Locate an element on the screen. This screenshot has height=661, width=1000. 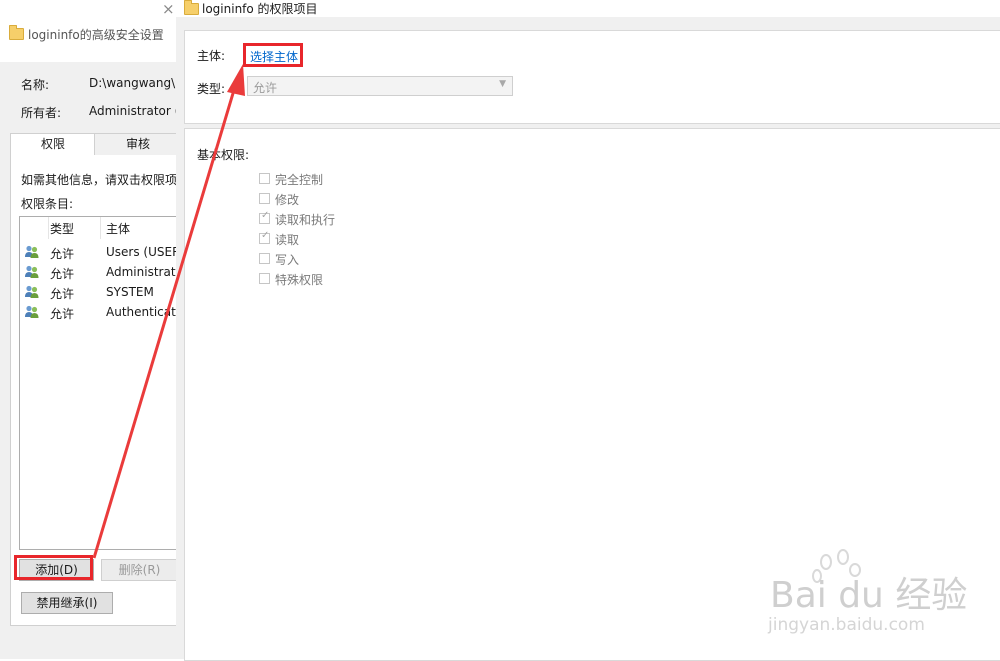
annotation-arrow is located at coordinates (168, 311).